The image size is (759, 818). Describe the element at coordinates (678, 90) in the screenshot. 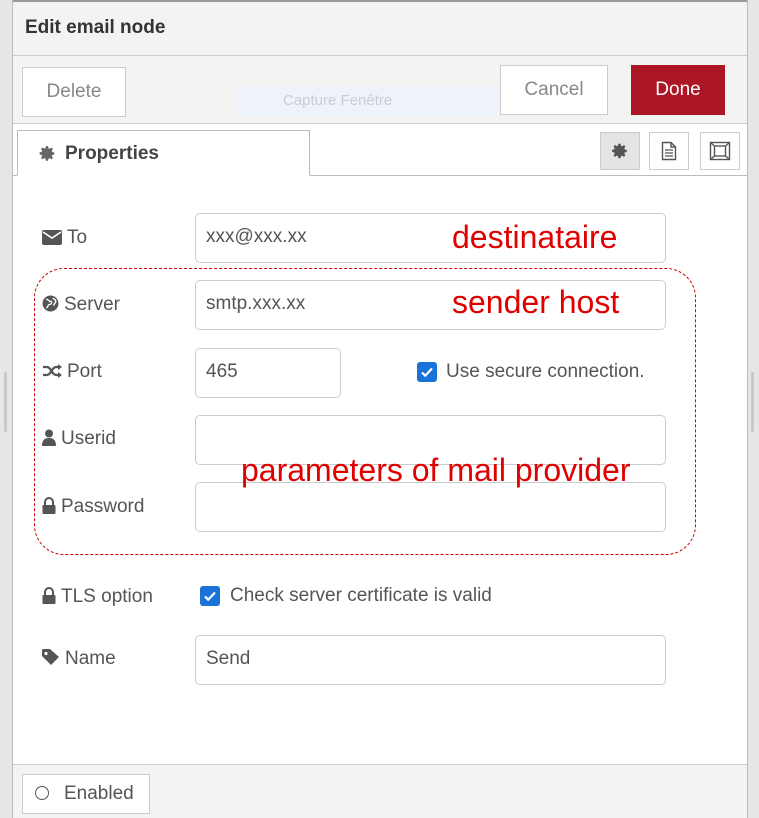

I see `done-button: Done` at that location.